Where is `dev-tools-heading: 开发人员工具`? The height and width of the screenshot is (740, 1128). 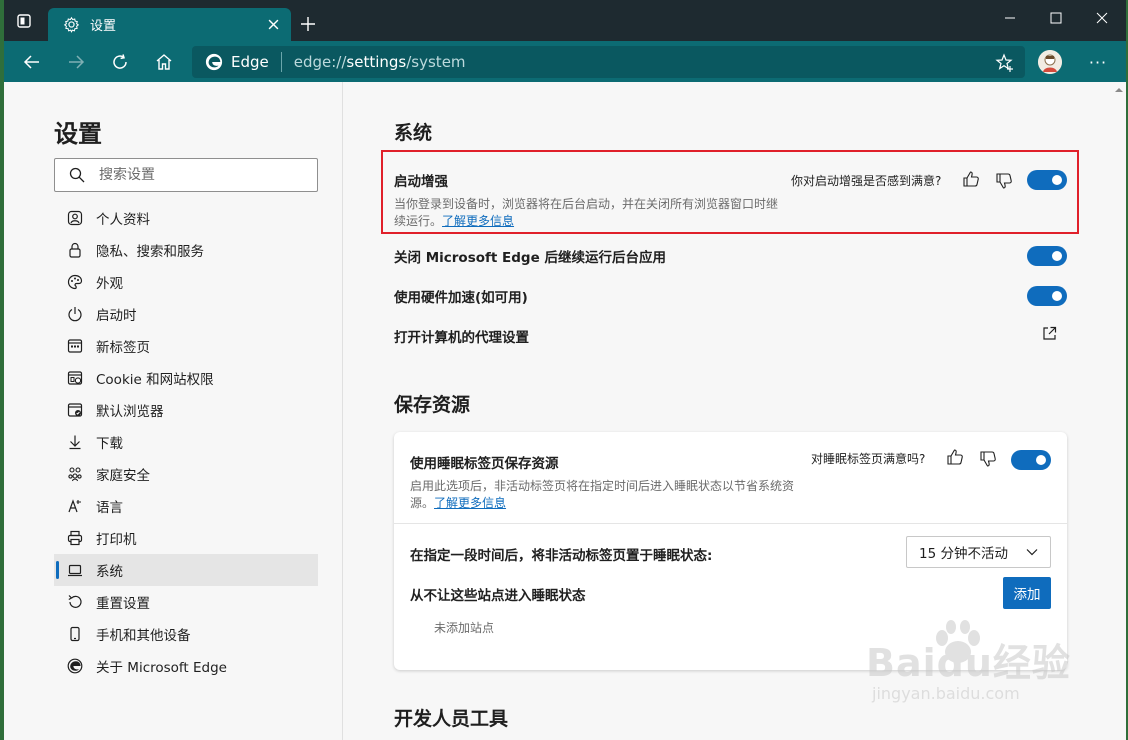
dev-tools-heading: 开发人员工具 is located at coordinates (451, 719).